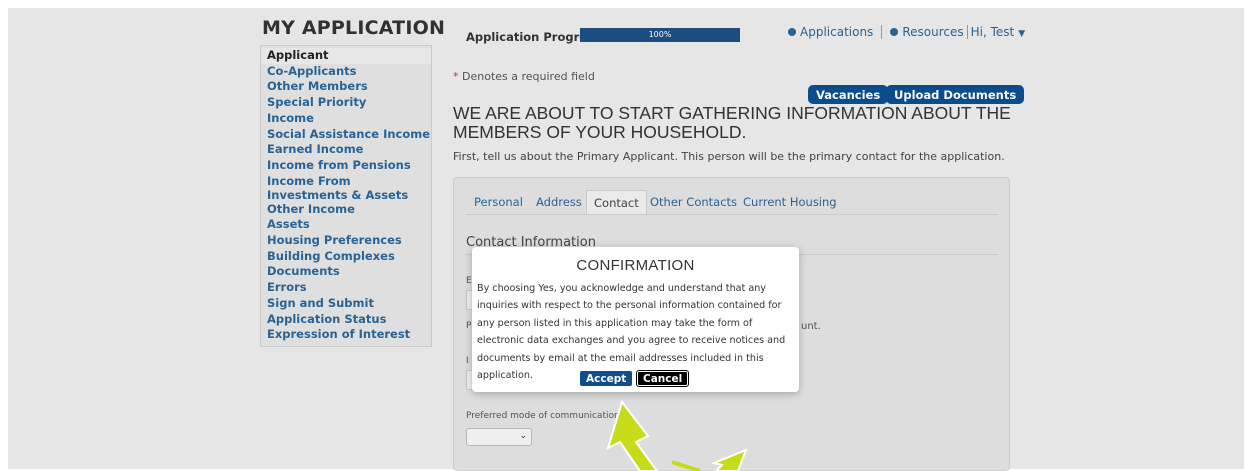  I want to click on cancel-button: Cancel, so click(662, 378).